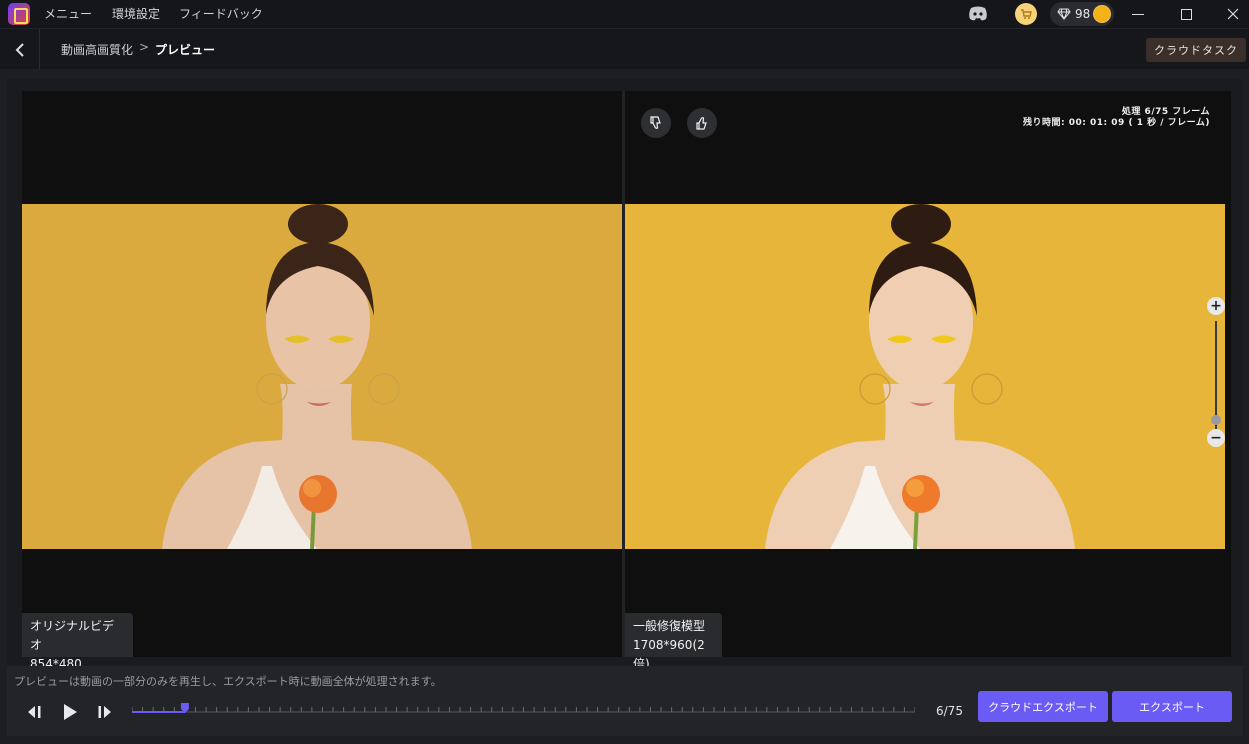 The width and height of the screenshot is (1249, 744). Describe the element at coordinates (1216, 420) in the screenshot. I see `zoom-handle` at that location.